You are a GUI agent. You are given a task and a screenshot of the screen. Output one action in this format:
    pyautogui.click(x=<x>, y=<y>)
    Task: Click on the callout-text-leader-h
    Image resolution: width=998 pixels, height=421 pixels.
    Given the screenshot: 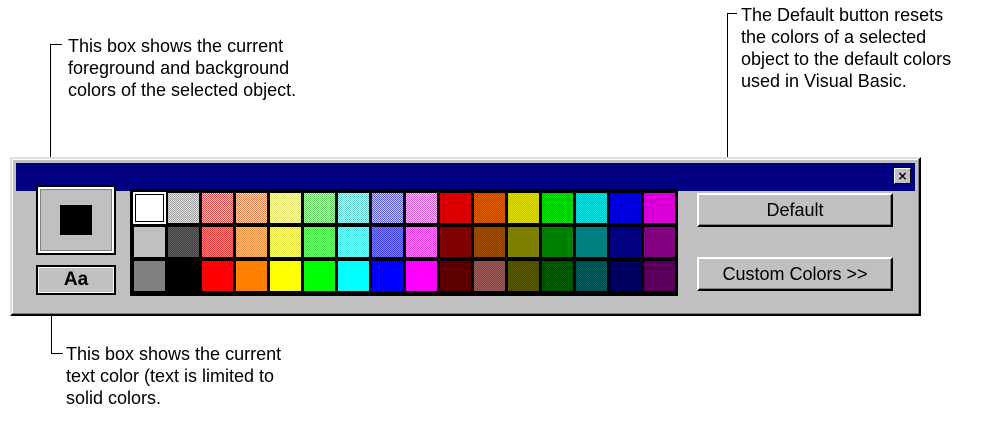 What is the action you would take?
    pyautogui.click(x=57, y=353)
    